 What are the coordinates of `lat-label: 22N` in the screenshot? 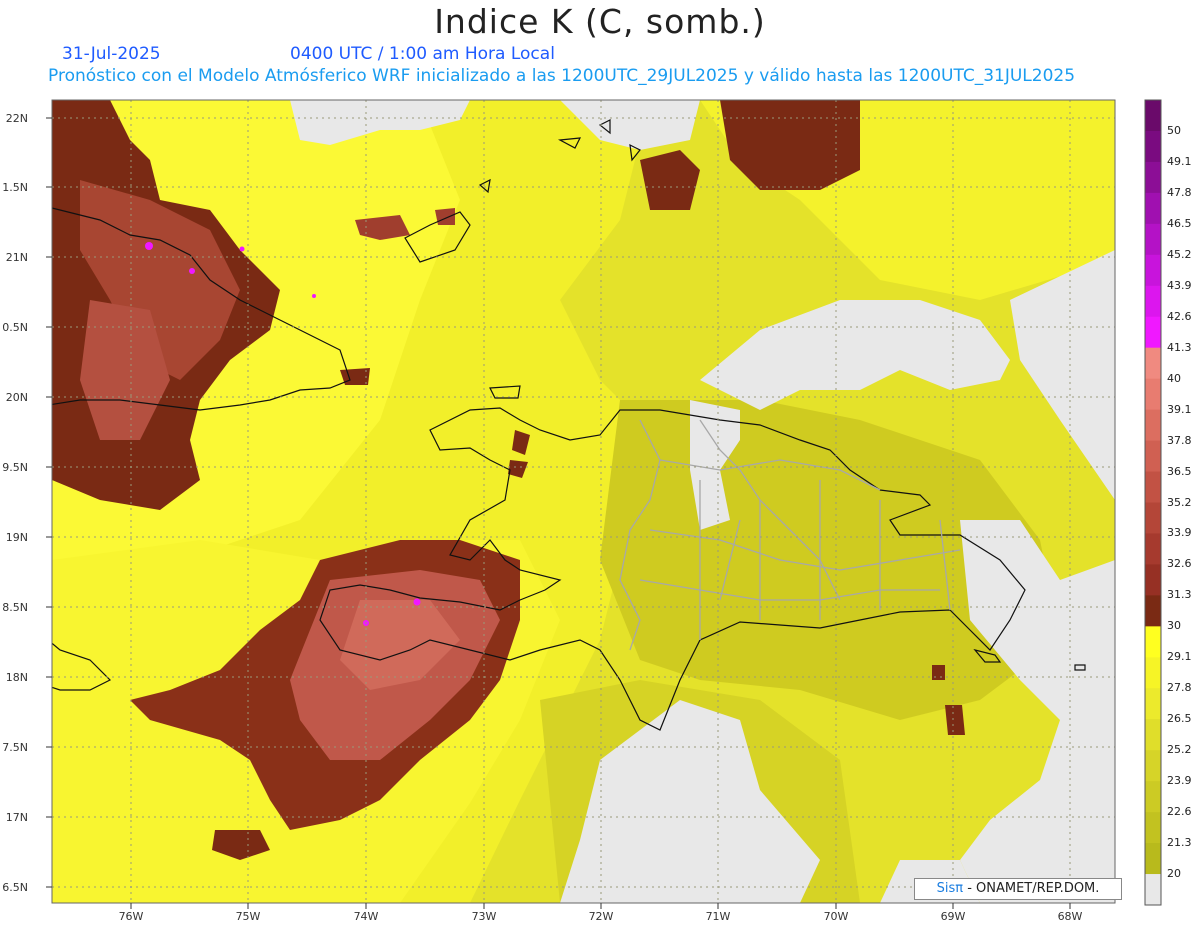 It's located at (17, 118).